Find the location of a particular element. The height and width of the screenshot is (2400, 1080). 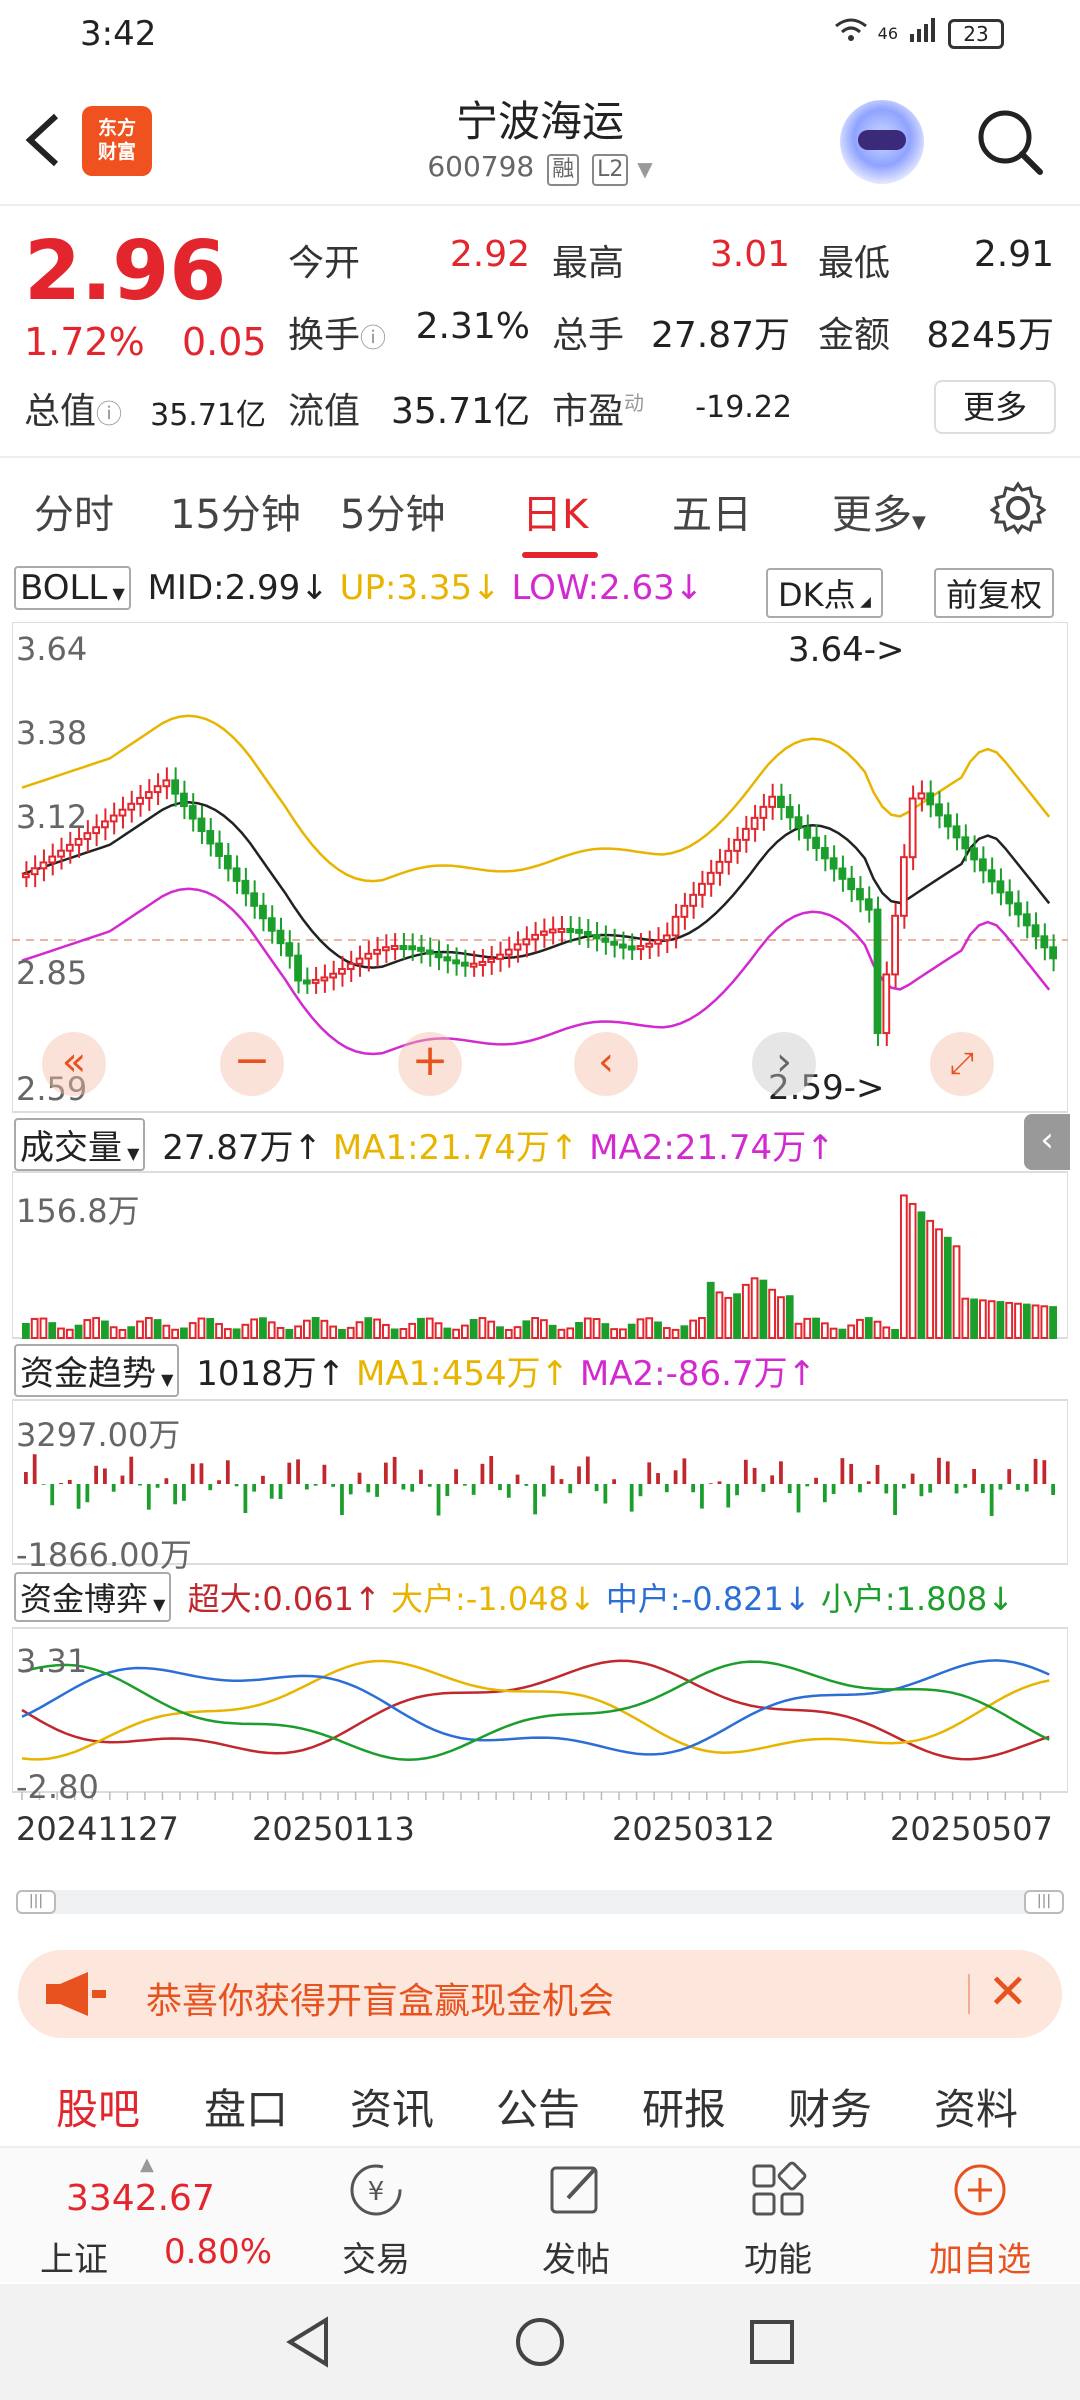

adjust-button: 前复权 is located at coordinates (994, 593).